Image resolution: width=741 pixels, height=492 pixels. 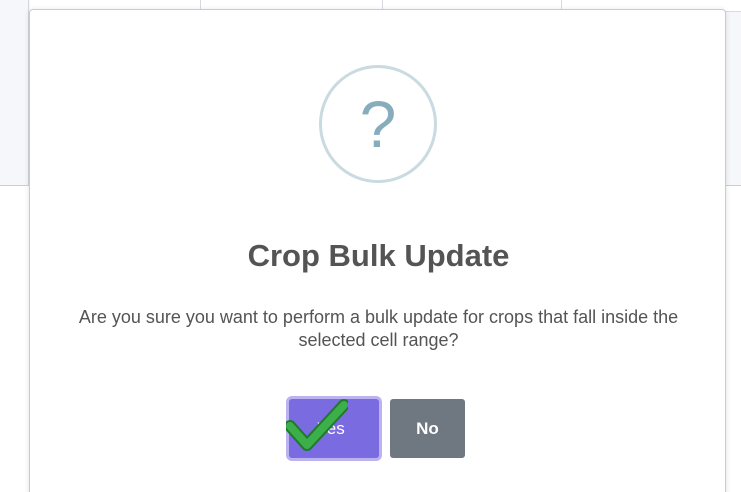 I want to click on dialog-title: Crop Bulk Update, so click(x=378, y=255).